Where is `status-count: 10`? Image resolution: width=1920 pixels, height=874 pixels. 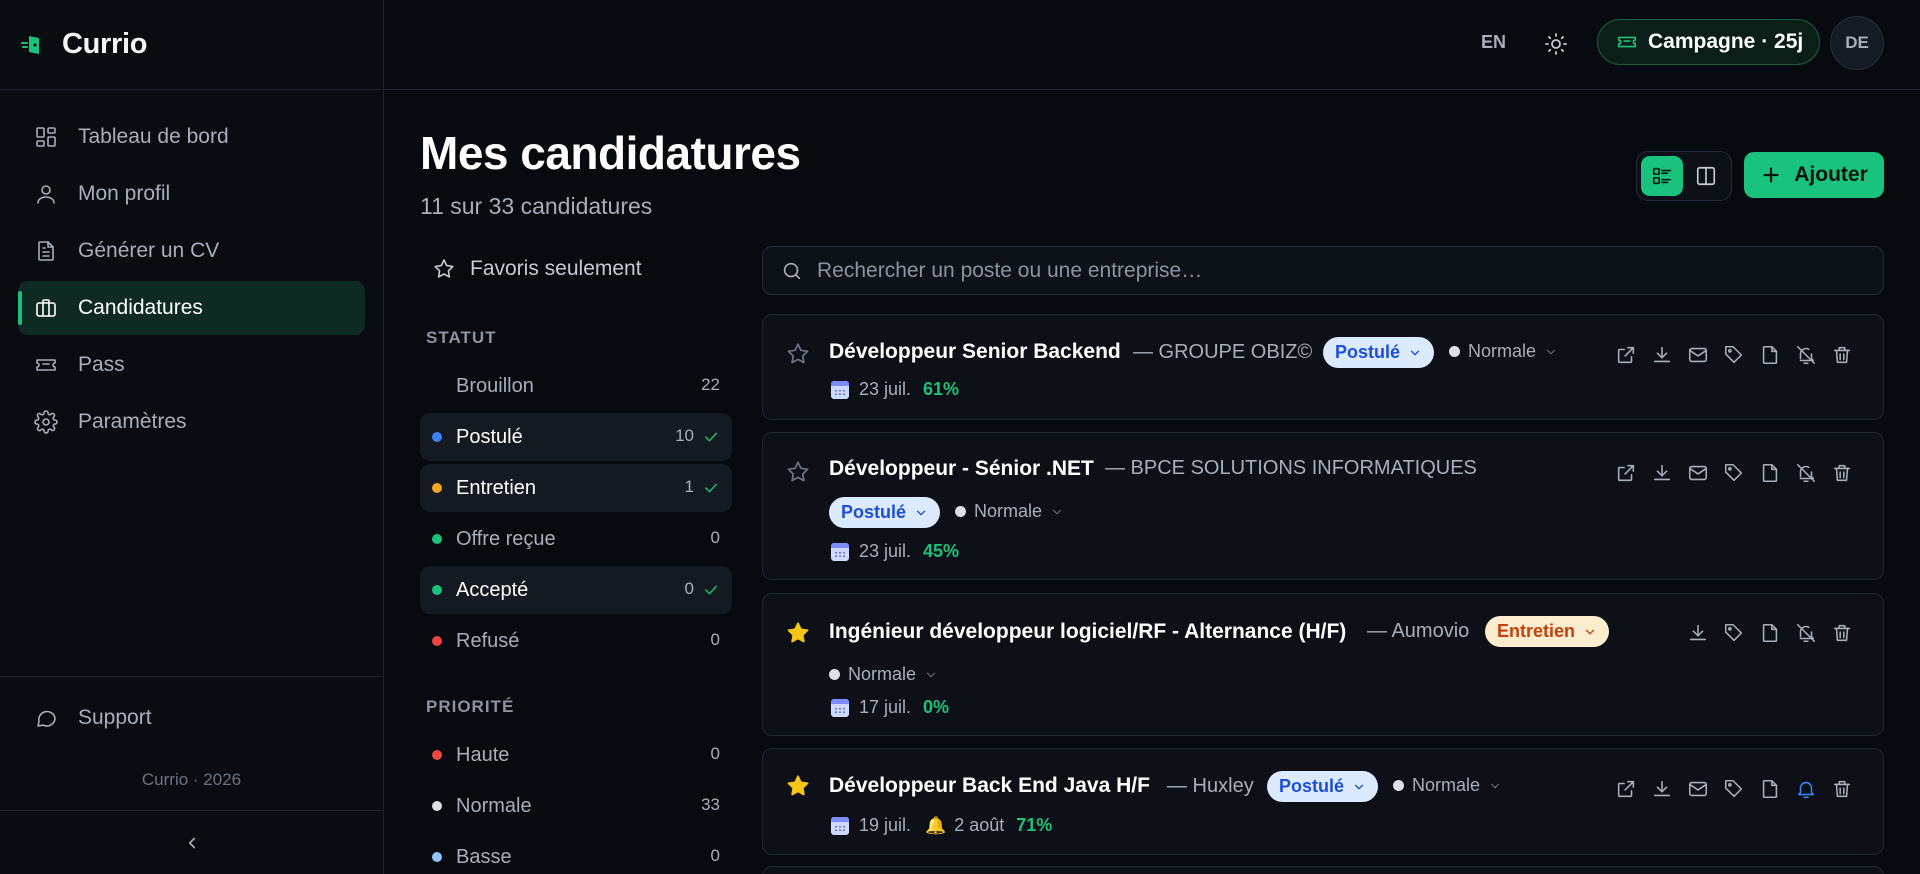 status-count: 10 is located at coordinates (684, 435).